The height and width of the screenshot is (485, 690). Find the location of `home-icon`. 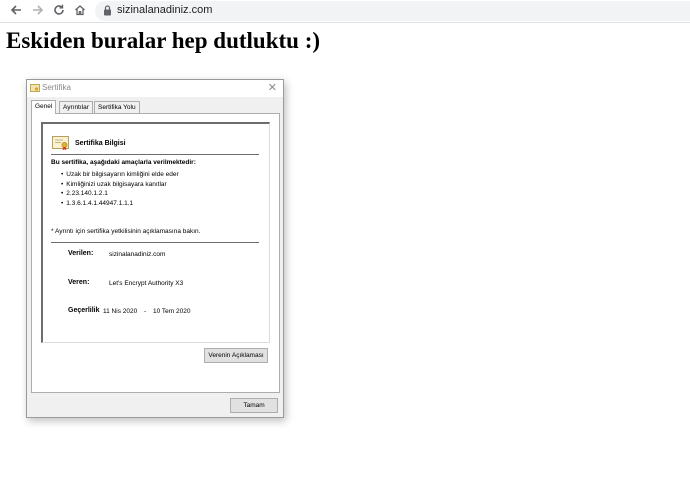

home-icon is located at coordinates (80, 10).